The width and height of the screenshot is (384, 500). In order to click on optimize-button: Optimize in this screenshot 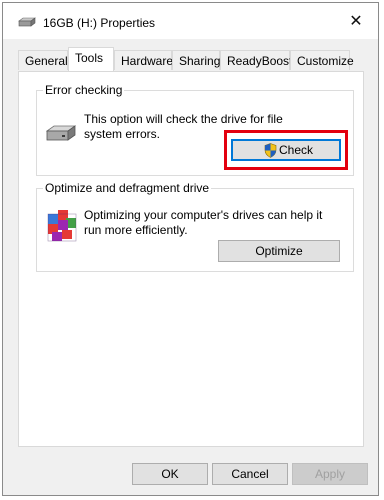, I will do `click(279, 251)`.